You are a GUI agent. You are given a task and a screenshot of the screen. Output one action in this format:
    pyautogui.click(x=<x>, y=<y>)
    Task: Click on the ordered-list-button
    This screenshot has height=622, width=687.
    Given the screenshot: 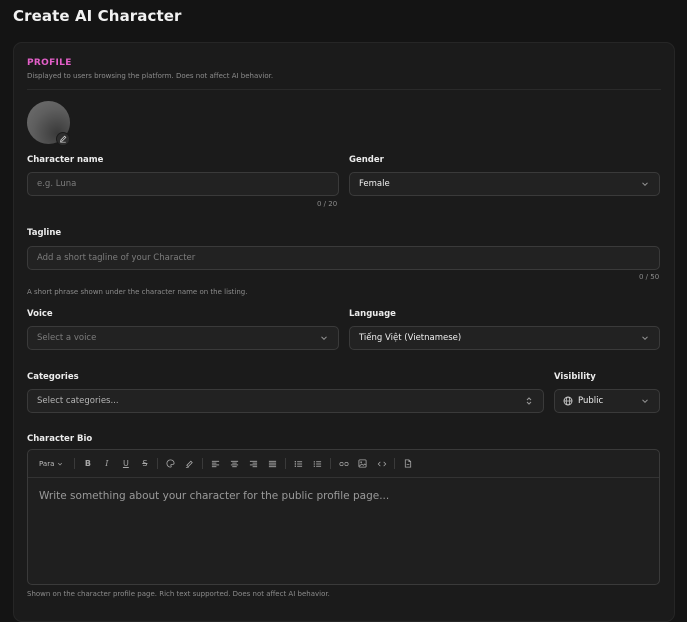 What is the action you would take?
    pyautogui.click(x=317, y=464)
    